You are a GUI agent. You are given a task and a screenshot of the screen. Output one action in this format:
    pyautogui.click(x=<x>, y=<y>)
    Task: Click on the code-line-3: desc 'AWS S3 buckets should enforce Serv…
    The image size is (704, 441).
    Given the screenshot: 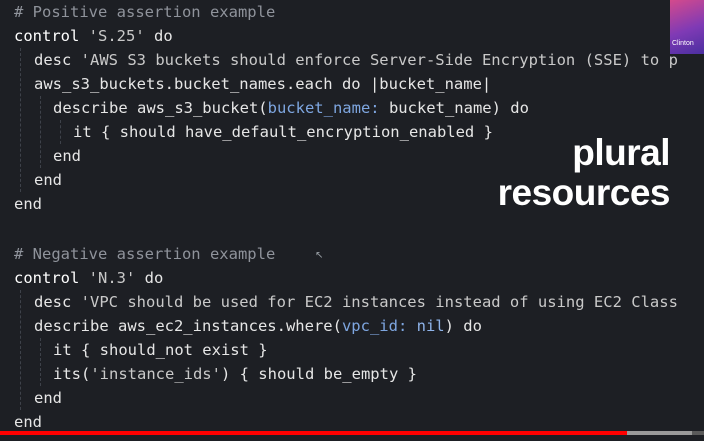 What is the action you would take?
    pyautogui.click(x=356, y=60)
    